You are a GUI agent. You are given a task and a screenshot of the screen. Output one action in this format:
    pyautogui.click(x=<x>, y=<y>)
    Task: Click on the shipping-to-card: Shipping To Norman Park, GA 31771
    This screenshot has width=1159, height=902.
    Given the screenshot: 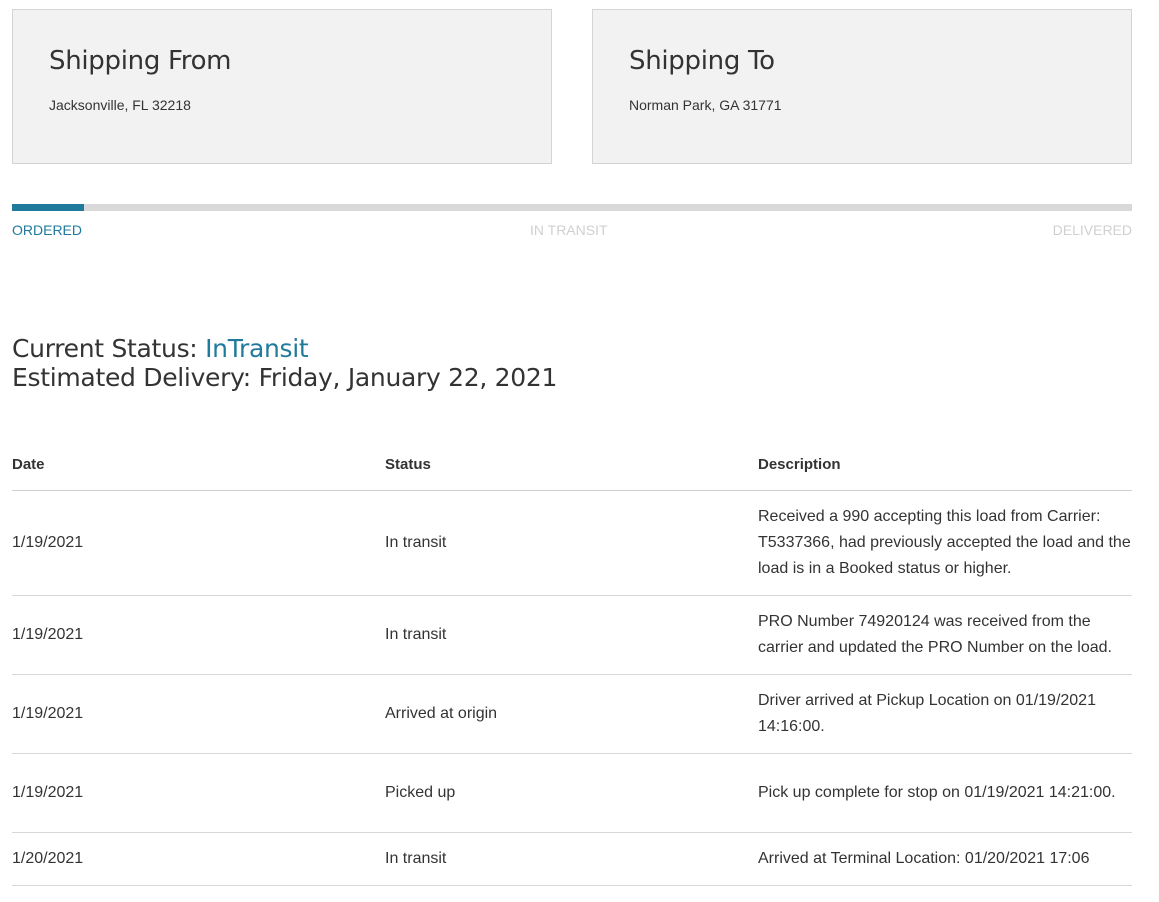 What is the action you would take?
    pyautogui.click(x=862, y=86)
    